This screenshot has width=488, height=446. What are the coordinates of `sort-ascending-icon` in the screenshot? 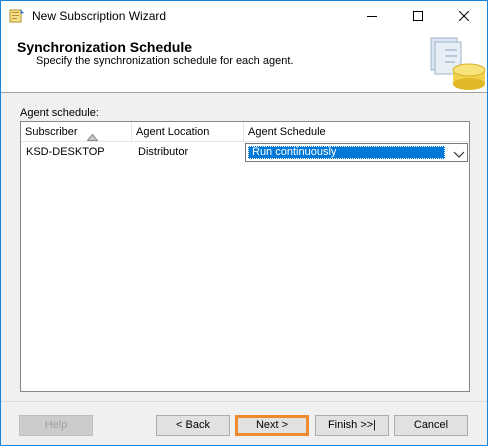 It's located at (92, 134).